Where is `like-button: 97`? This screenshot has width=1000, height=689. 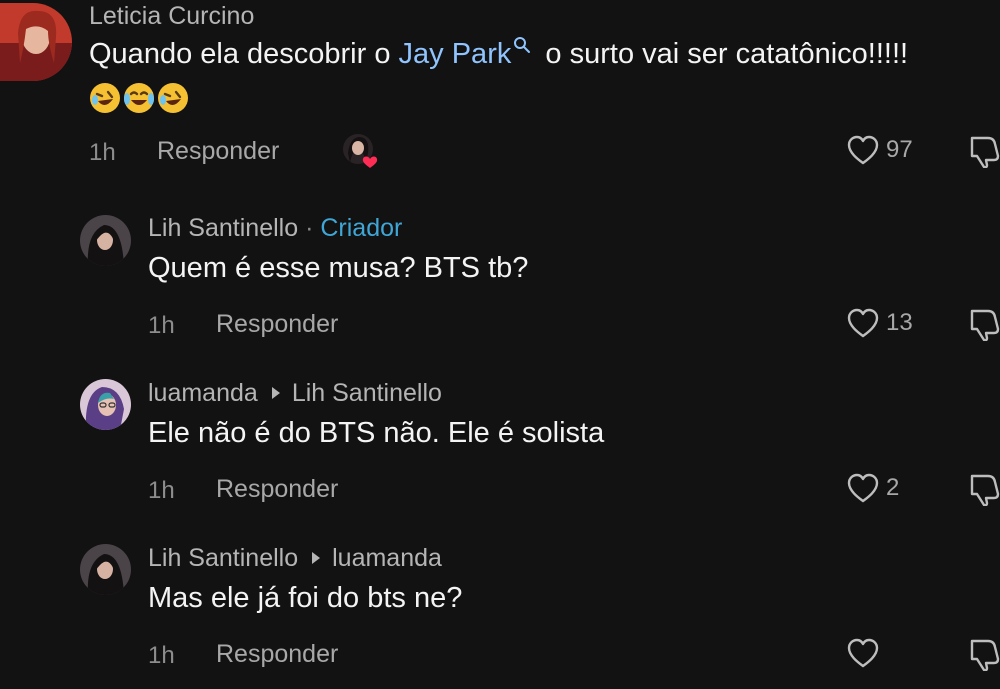
like-button: 97 is located at coordinates (879, 150).